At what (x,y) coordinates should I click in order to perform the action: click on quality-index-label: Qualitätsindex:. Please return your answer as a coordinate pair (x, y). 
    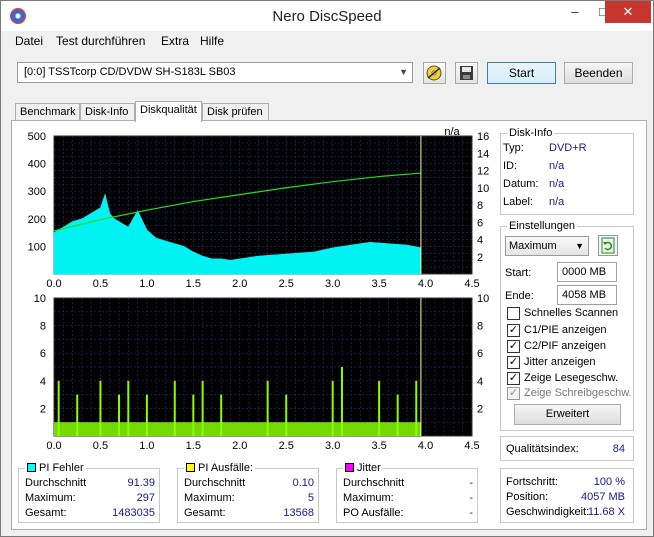
    Looking at the image, I should click on (542, 449).